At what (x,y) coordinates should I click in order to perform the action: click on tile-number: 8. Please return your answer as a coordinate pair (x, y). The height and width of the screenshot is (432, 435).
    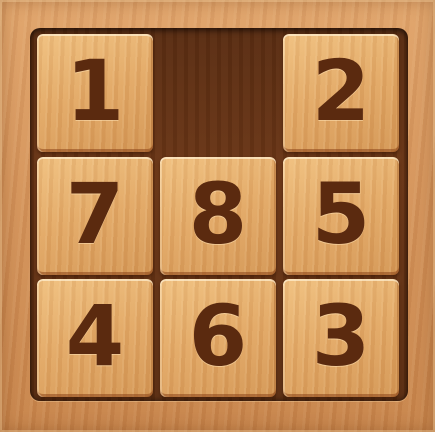
    Looking at the image, I should click on (218, 214).